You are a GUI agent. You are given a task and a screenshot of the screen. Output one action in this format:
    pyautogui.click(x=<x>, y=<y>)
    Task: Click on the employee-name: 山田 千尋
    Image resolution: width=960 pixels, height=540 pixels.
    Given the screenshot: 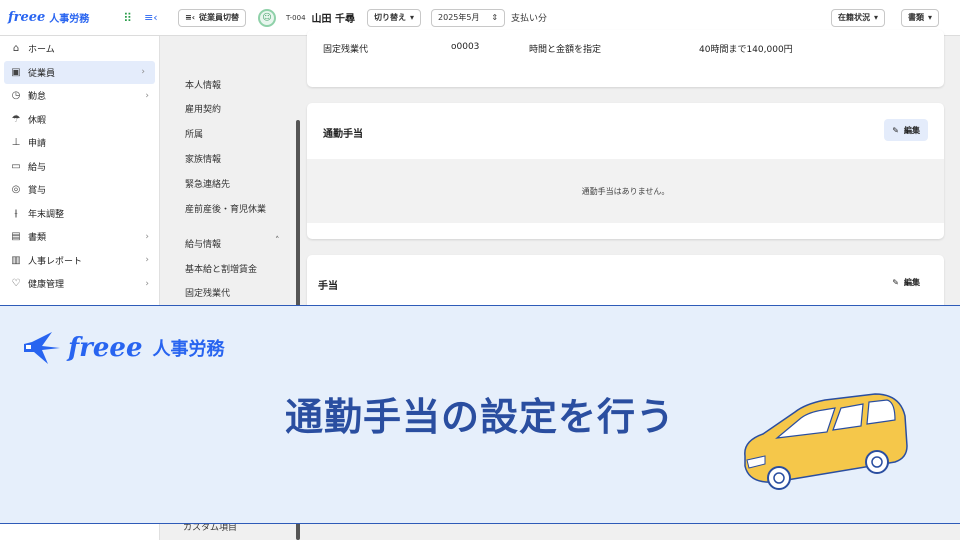 What is the action you would take?
    pyautogui.click(x=333, y=19)
    